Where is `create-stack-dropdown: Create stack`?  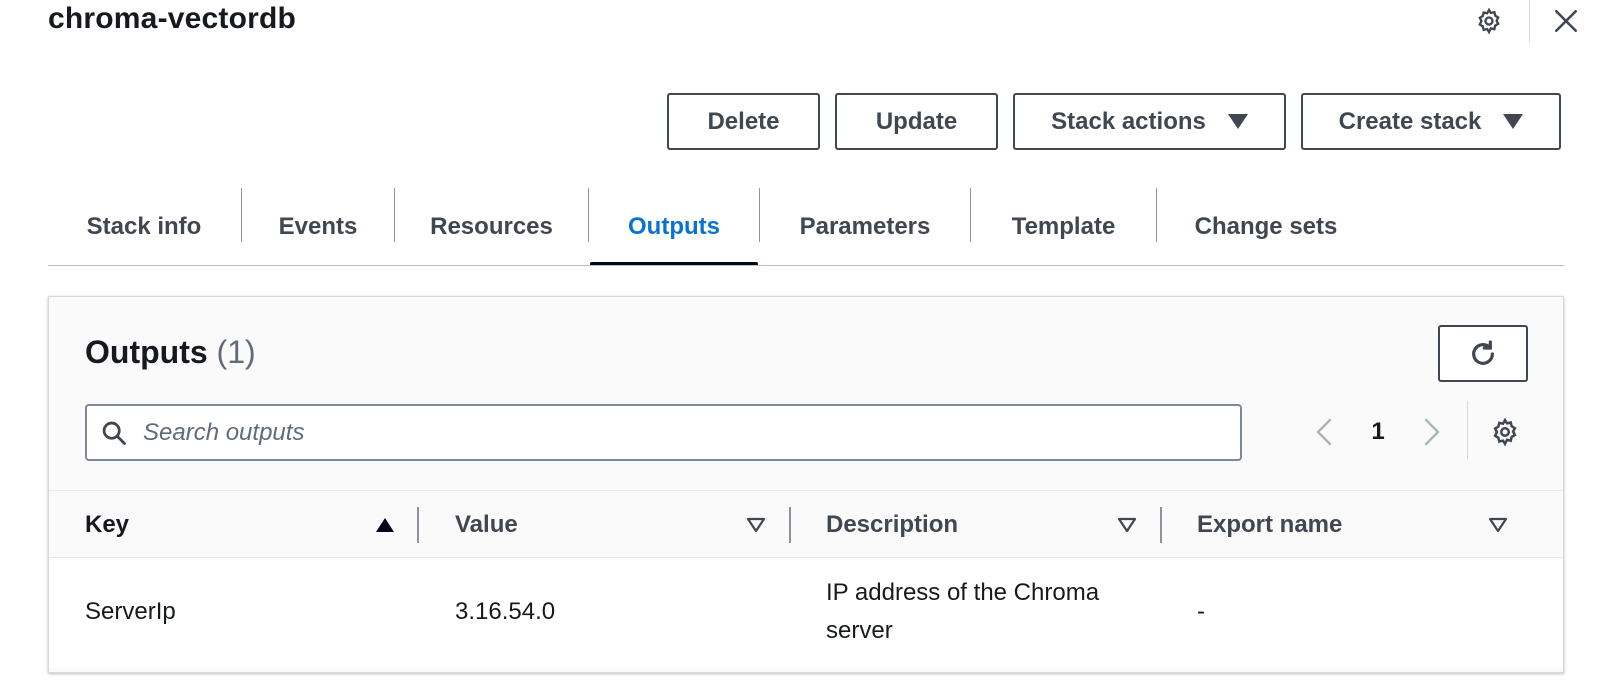
create-stack-dropdown: Create stack is located at coordinates (1431, 121).